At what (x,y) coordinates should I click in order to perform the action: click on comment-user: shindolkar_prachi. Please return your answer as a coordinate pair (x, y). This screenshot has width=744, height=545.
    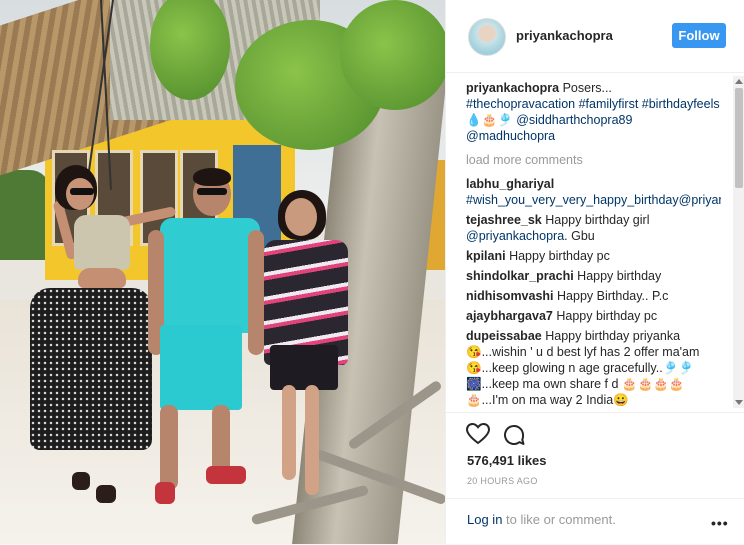
    Looking at the image, I should click on (520, 276).